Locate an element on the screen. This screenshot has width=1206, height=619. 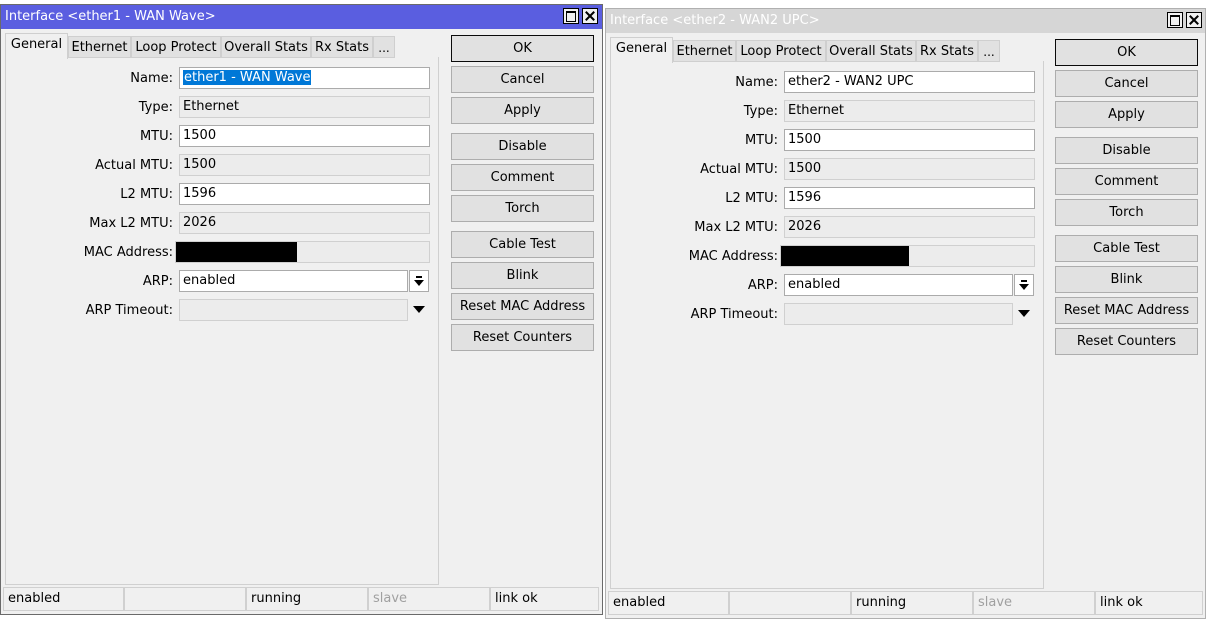
name-input: ether1 - WAN Wave is located at coordinates (304, 78).